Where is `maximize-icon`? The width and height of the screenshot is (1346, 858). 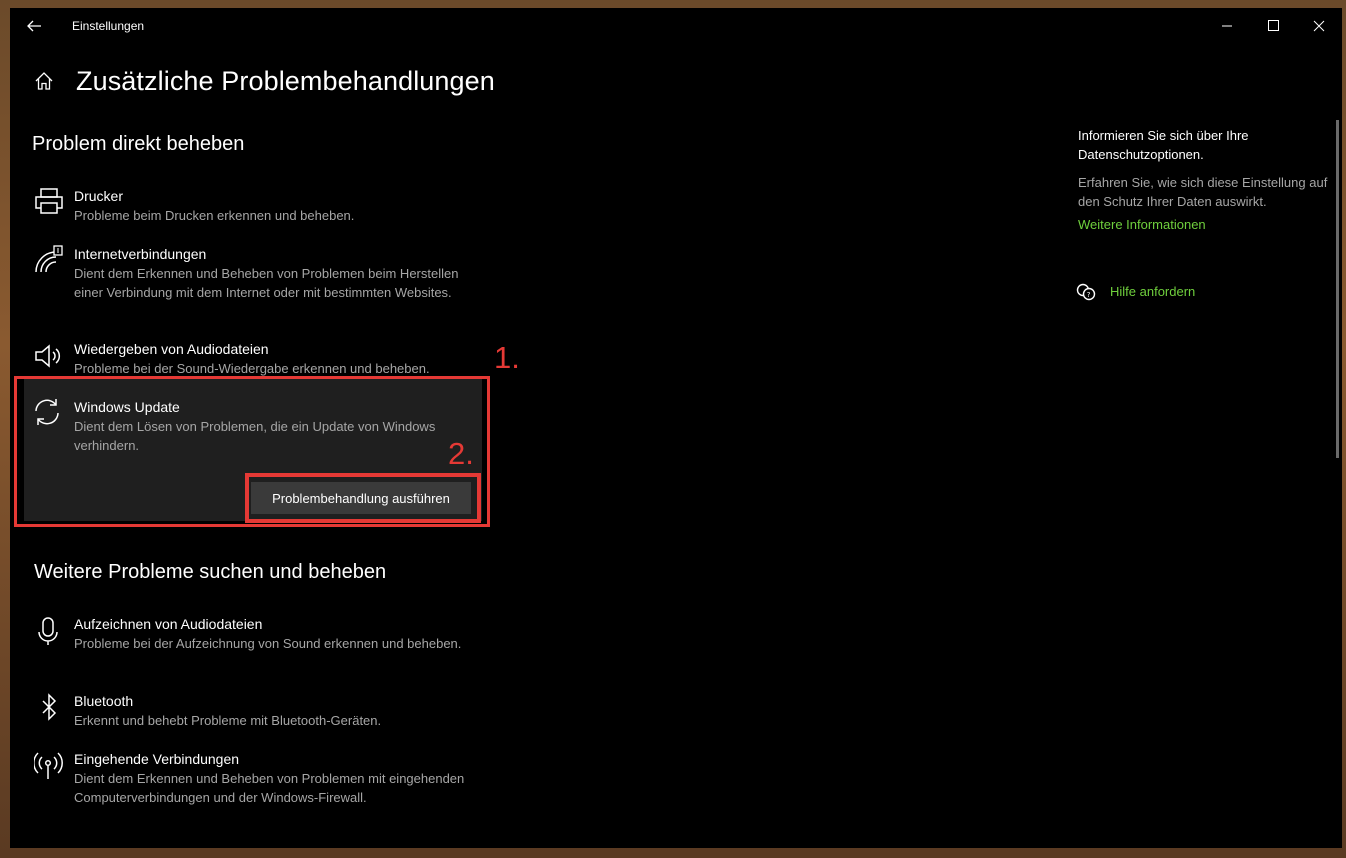
maximize-icon is located at coordinates (1273, 25).